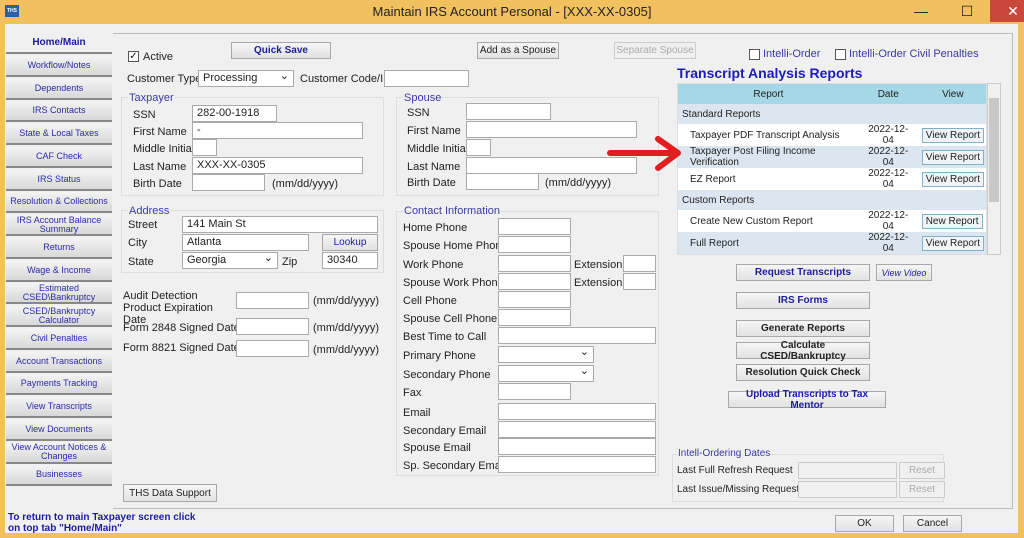  I want to click on spouse-work-phone-input, so click(534, 281).